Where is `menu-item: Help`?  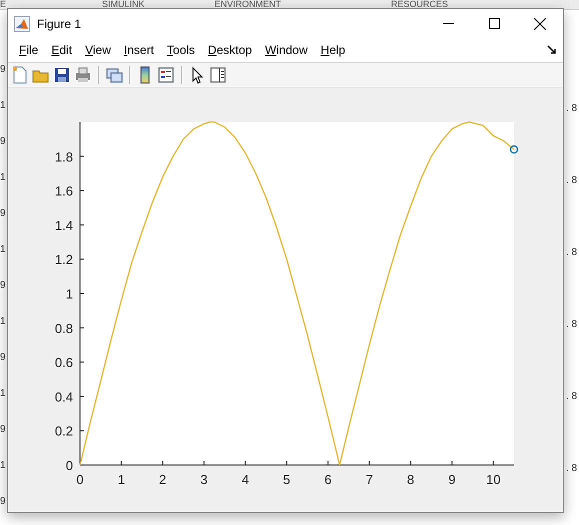
menu-item: Help is located at coordinates (333, 50).